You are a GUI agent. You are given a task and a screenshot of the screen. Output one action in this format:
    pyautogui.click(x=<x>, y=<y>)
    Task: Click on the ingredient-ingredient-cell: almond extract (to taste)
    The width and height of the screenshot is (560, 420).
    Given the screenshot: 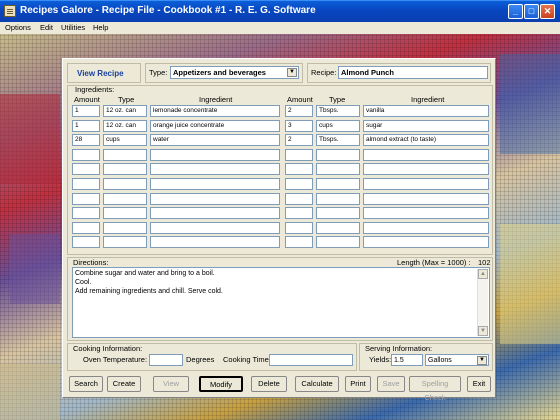 What is the action you would take?
    pyautogui.click(x=426, y=140)
    